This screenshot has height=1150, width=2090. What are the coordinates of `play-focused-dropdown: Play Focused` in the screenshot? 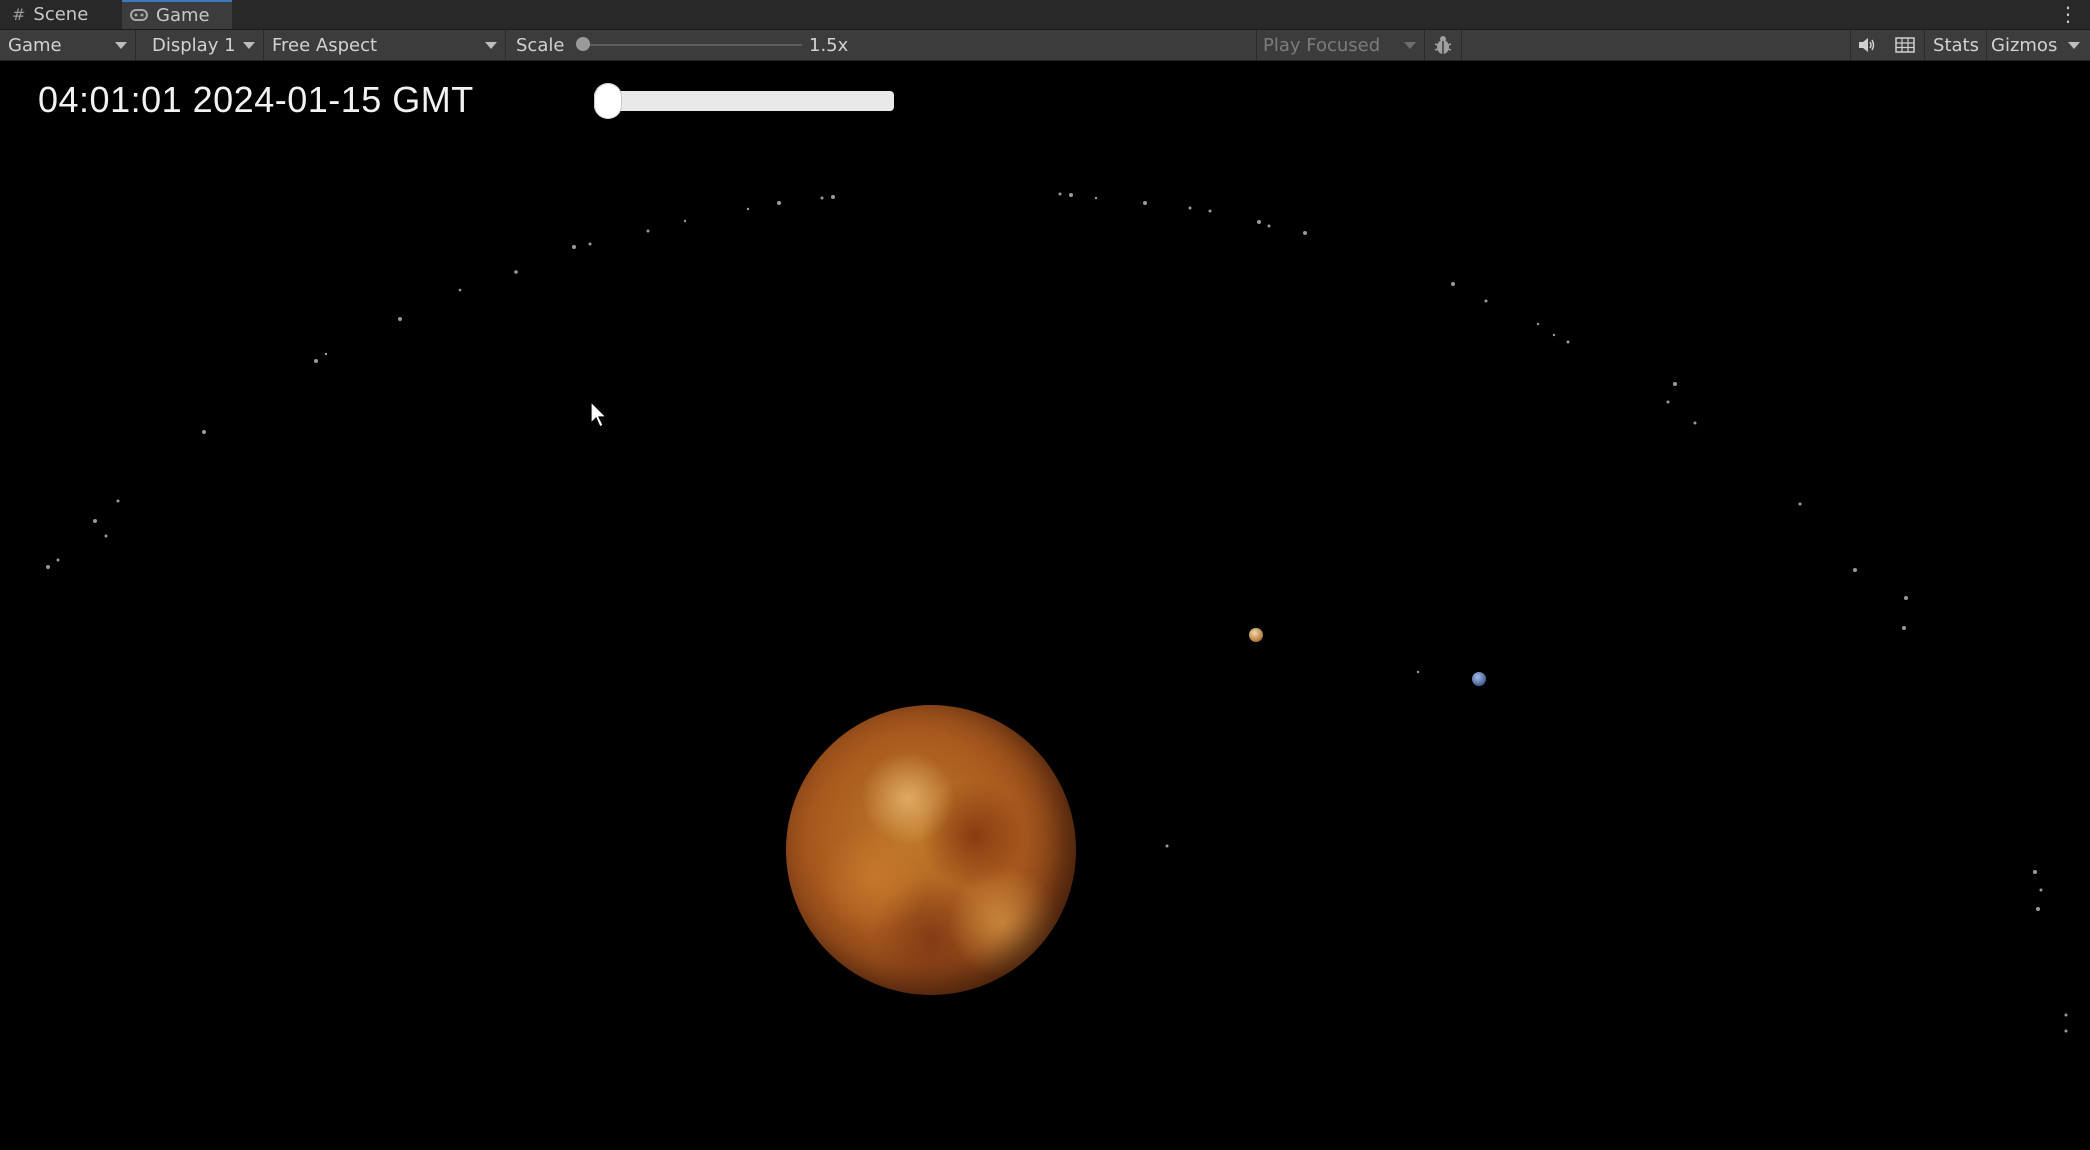 It's located at (1338, 45).